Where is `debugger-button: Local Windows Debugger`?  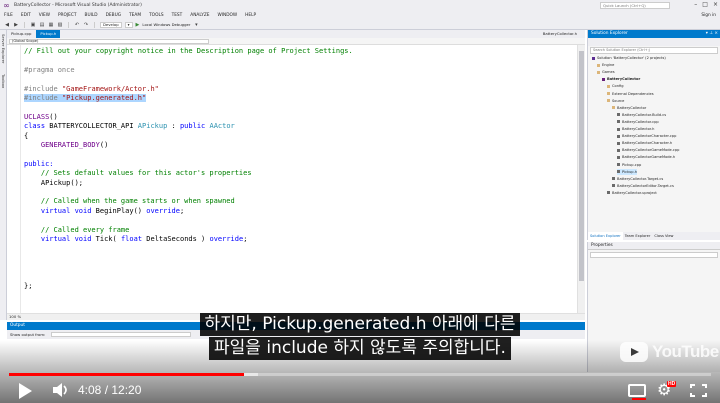 debugger-button: Local Windows Debugger is located at coordinates (166, 24).